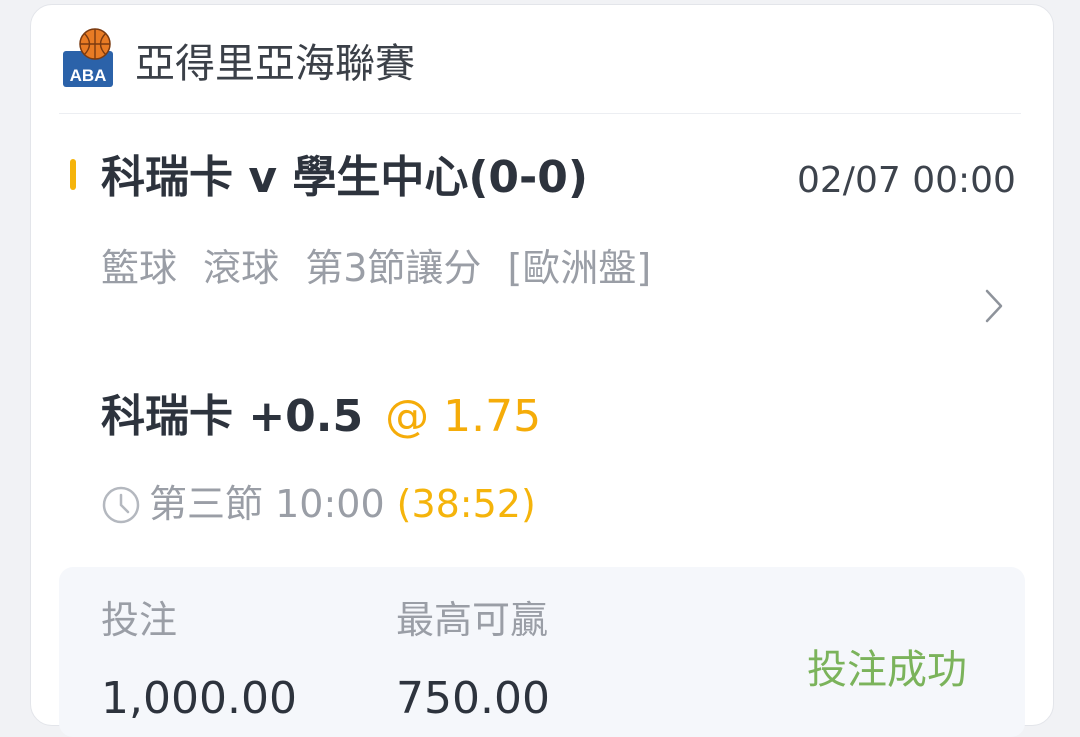 The image size is (1080, 737). I want to click on stake-column: 投注 1,000.00, so click(199, 661).